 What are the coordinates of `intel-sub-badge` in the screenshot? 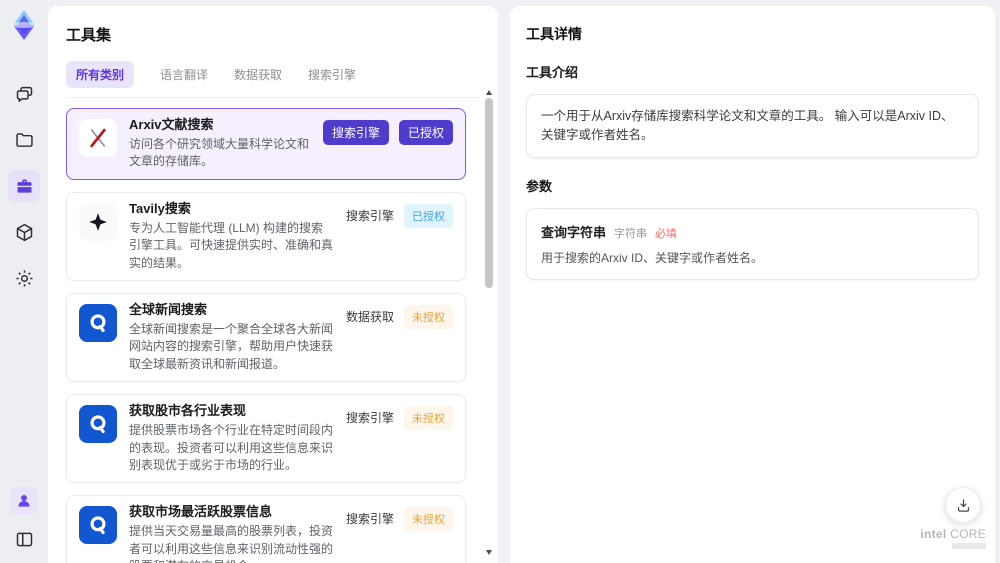 It's located at (969, 546).